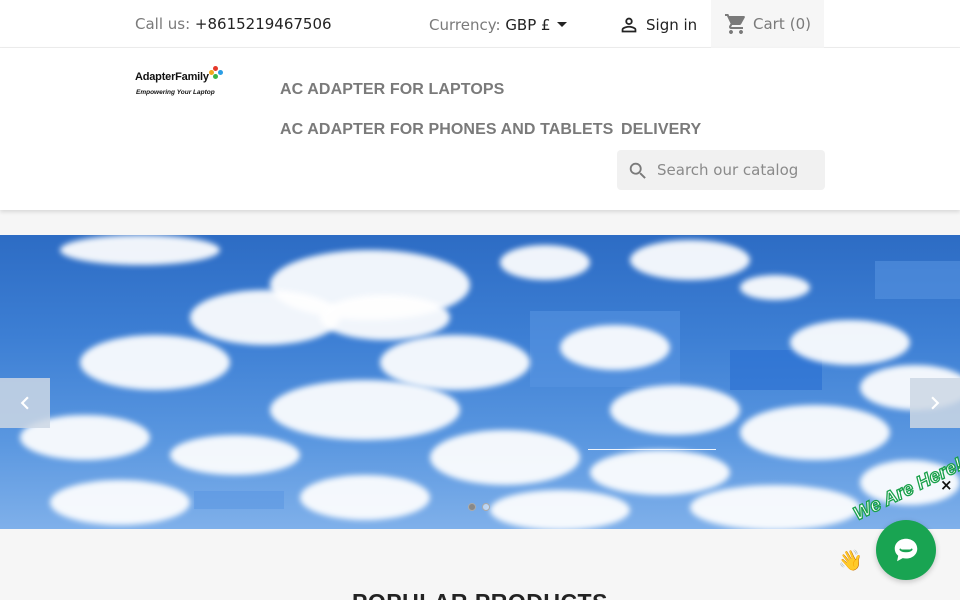  Describe the element at coordinates (392, 90) in the screenshot. I see `menu-item-laptop-adapters: AC ADAPTER FOR LAPTOPS` at that location.